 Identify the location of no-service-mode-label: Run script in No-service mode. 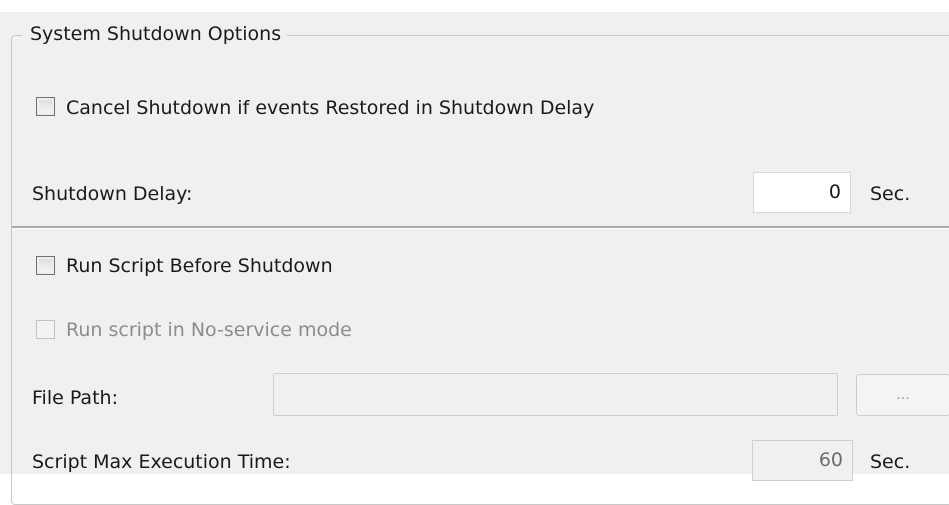
(209, 330).